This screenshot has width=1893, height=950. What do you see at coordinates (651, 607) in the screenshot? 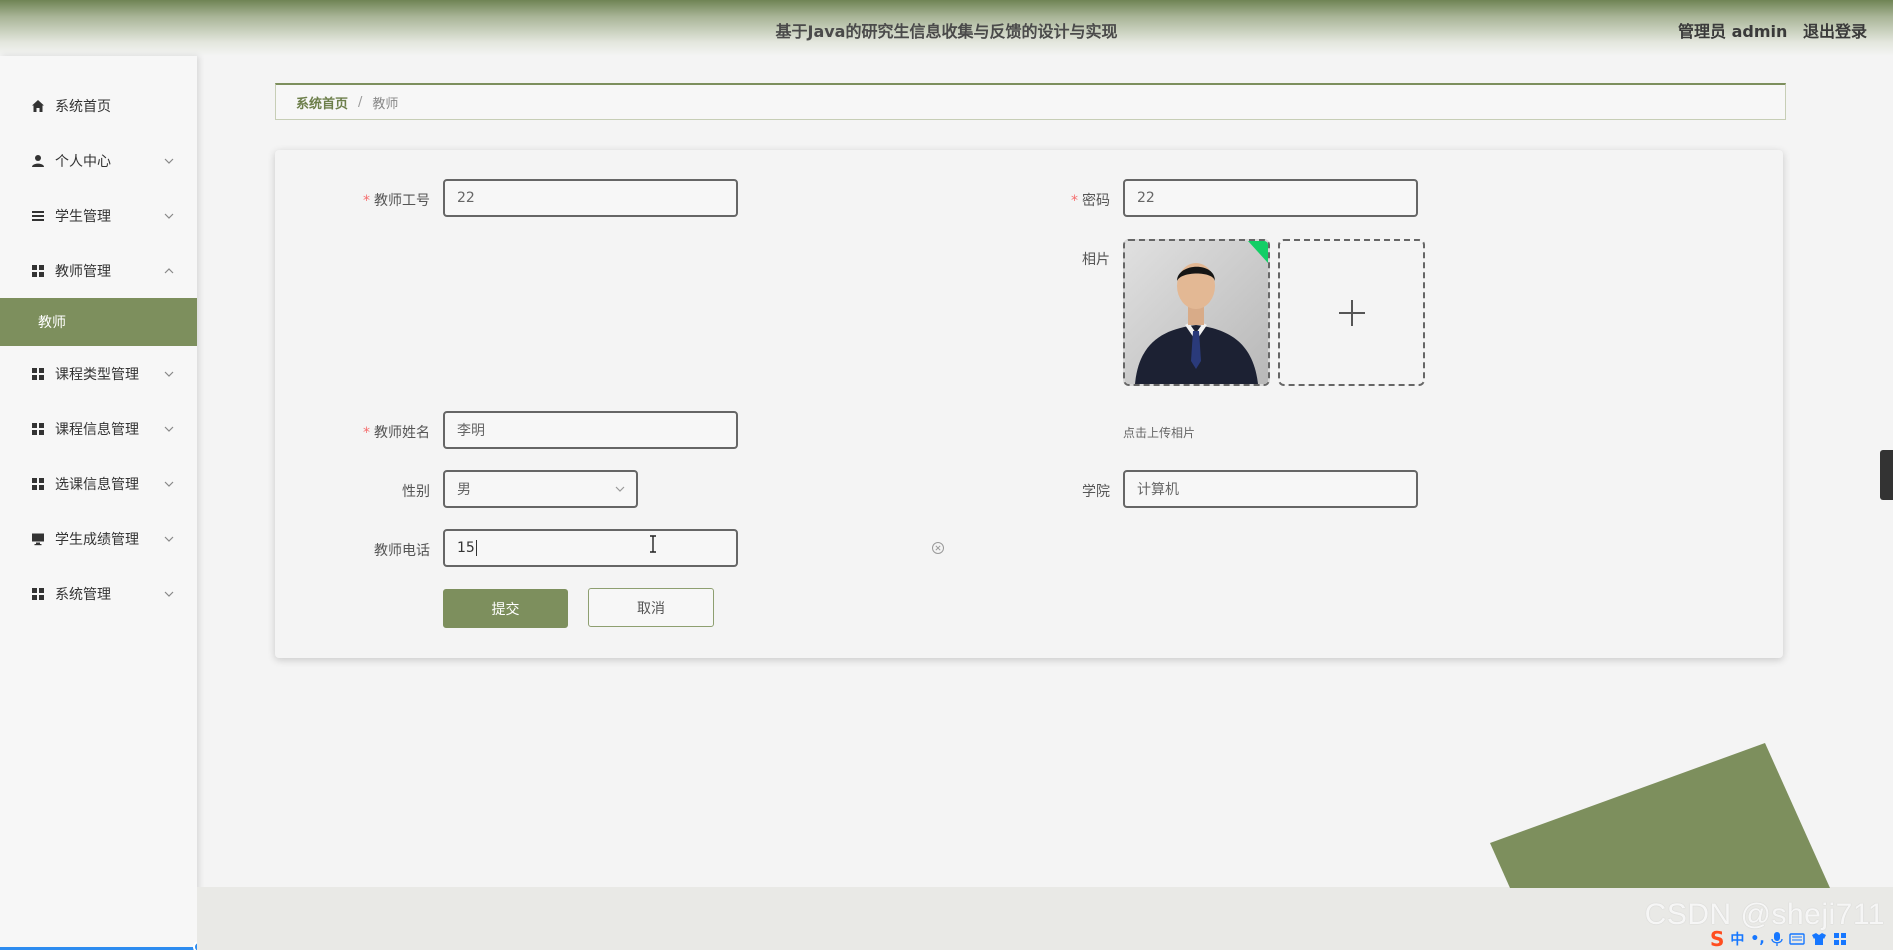
I see `cancel-button: 取消` at bounding box center [651, 607].